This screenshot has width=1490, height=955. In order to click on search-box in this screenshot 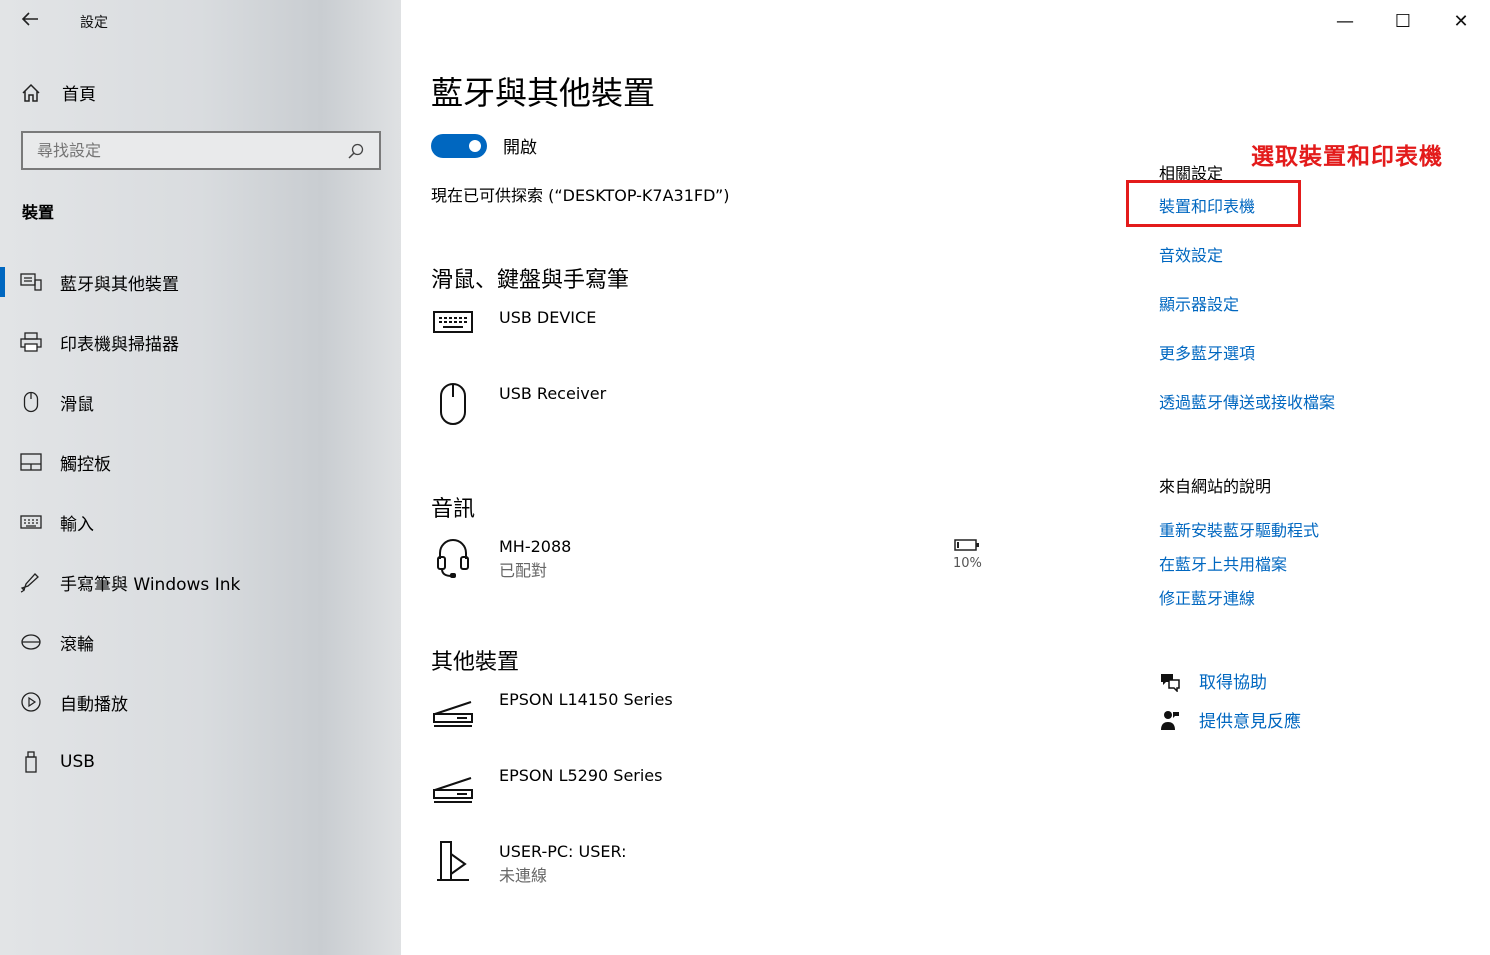, I will do `click(201, 150)`.